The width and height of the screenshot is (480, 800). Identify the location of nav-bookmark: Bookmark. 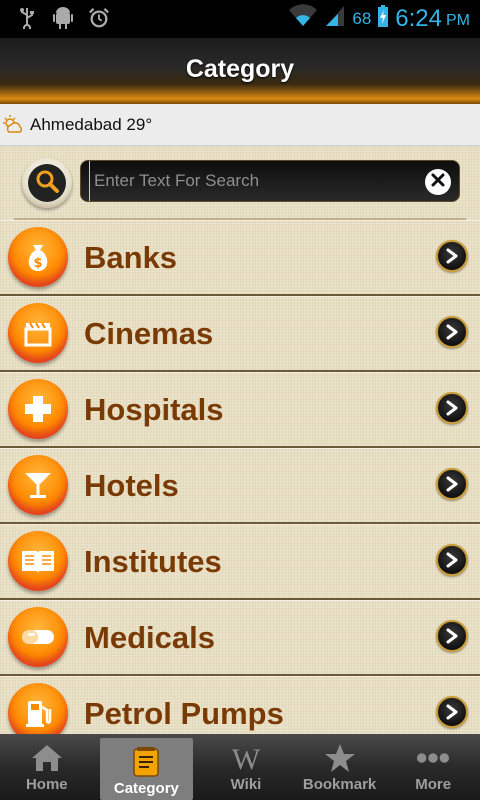
(340, 767).